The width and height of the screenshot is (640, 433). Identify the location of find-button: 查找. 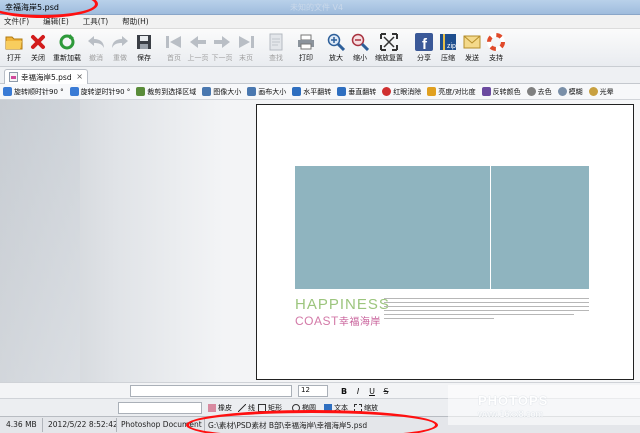
(276, 48).